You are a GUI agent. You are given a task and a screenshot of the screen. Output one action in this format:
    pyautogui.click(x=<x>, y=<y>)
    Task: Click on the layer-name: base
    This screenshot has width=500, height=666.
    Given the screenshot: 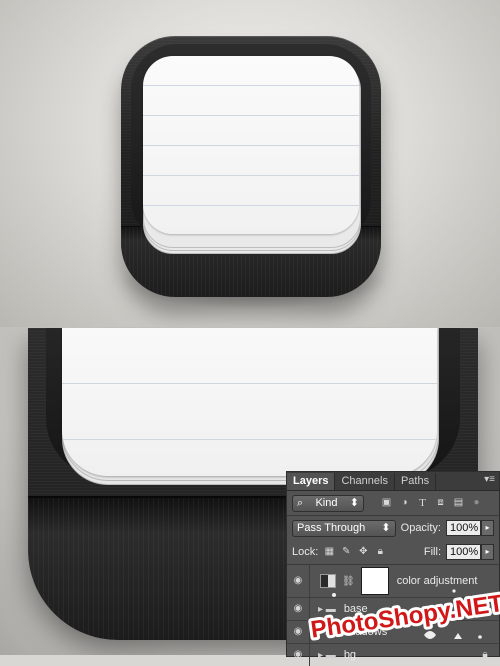 What is the action you would take?
    pyautogui.click(x=356, y=609)
    